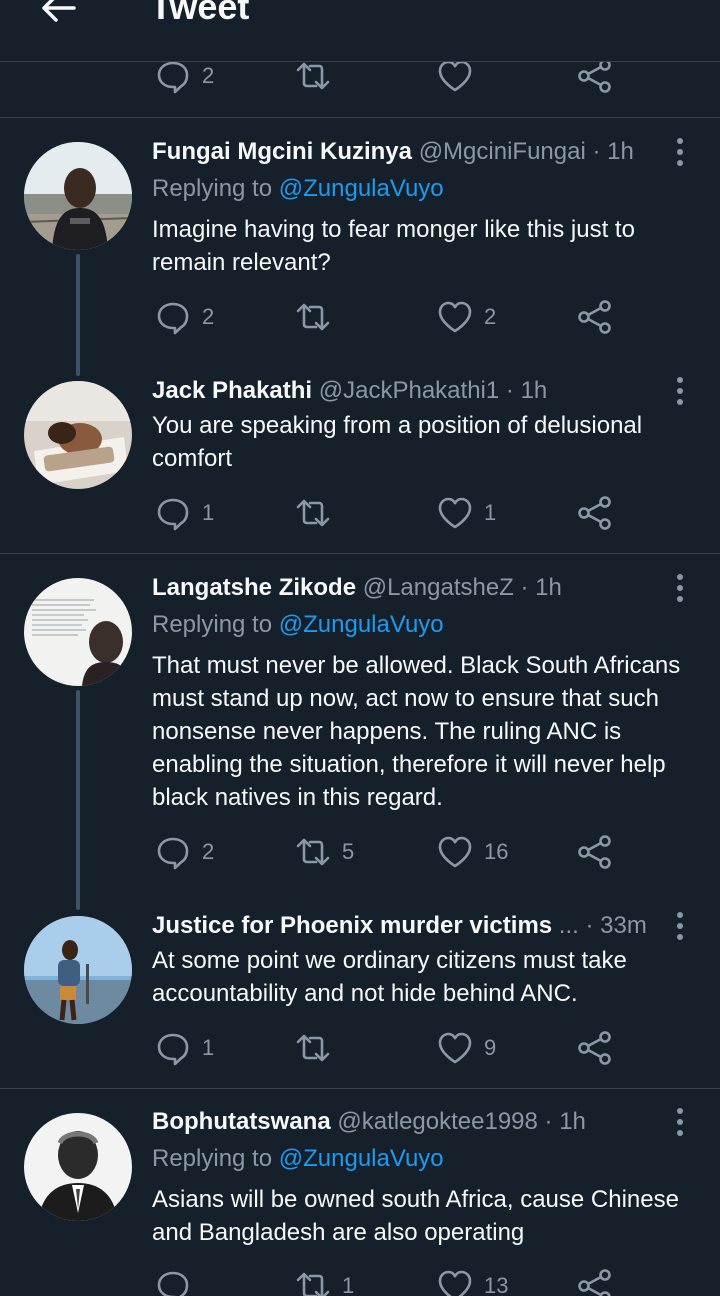  Describe the element at coordinates (348, 1284) in the screenshot. I see `retweet-count: 1` at that location.